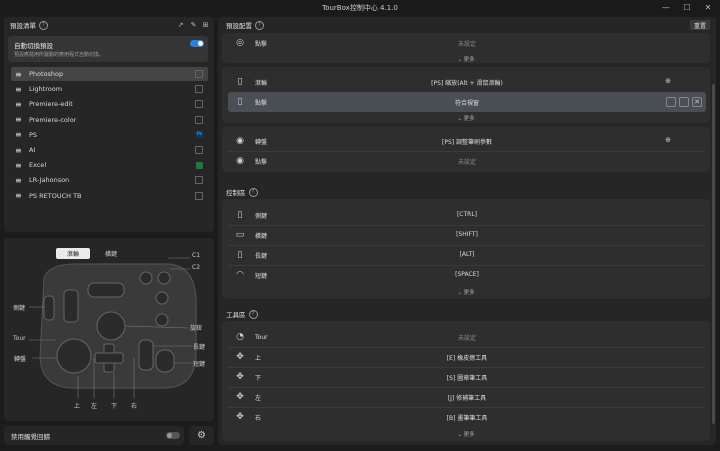 Image resolution: width=720 pixels, height=451 pixels. What do you see at coordinates (467, 102) in the screenshot?
I see `config-row: ▯ 點擊 符合視窗 ✕` at bounding box center [467, 102].